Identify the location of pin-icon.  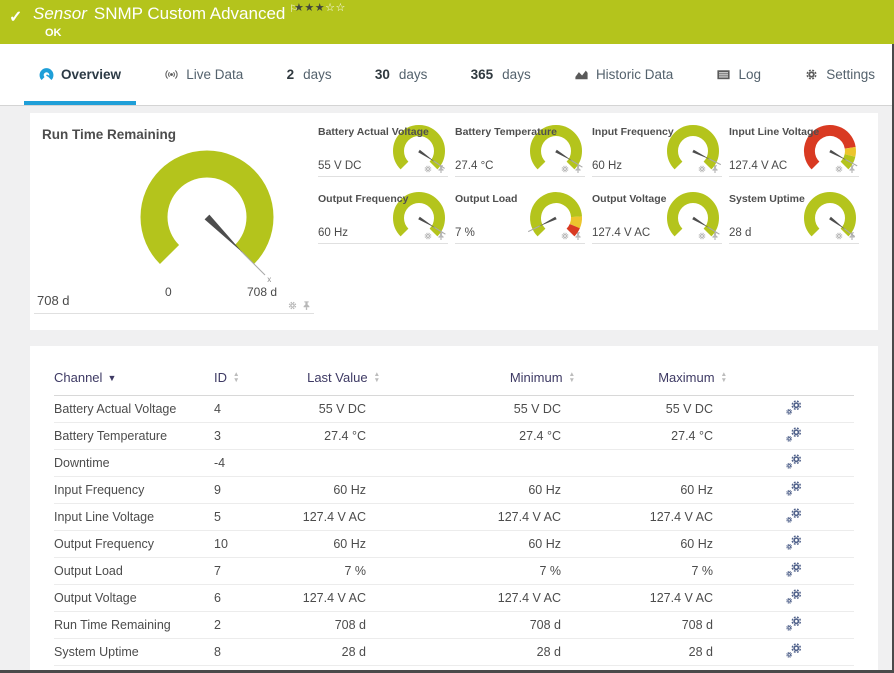
(306, 305).